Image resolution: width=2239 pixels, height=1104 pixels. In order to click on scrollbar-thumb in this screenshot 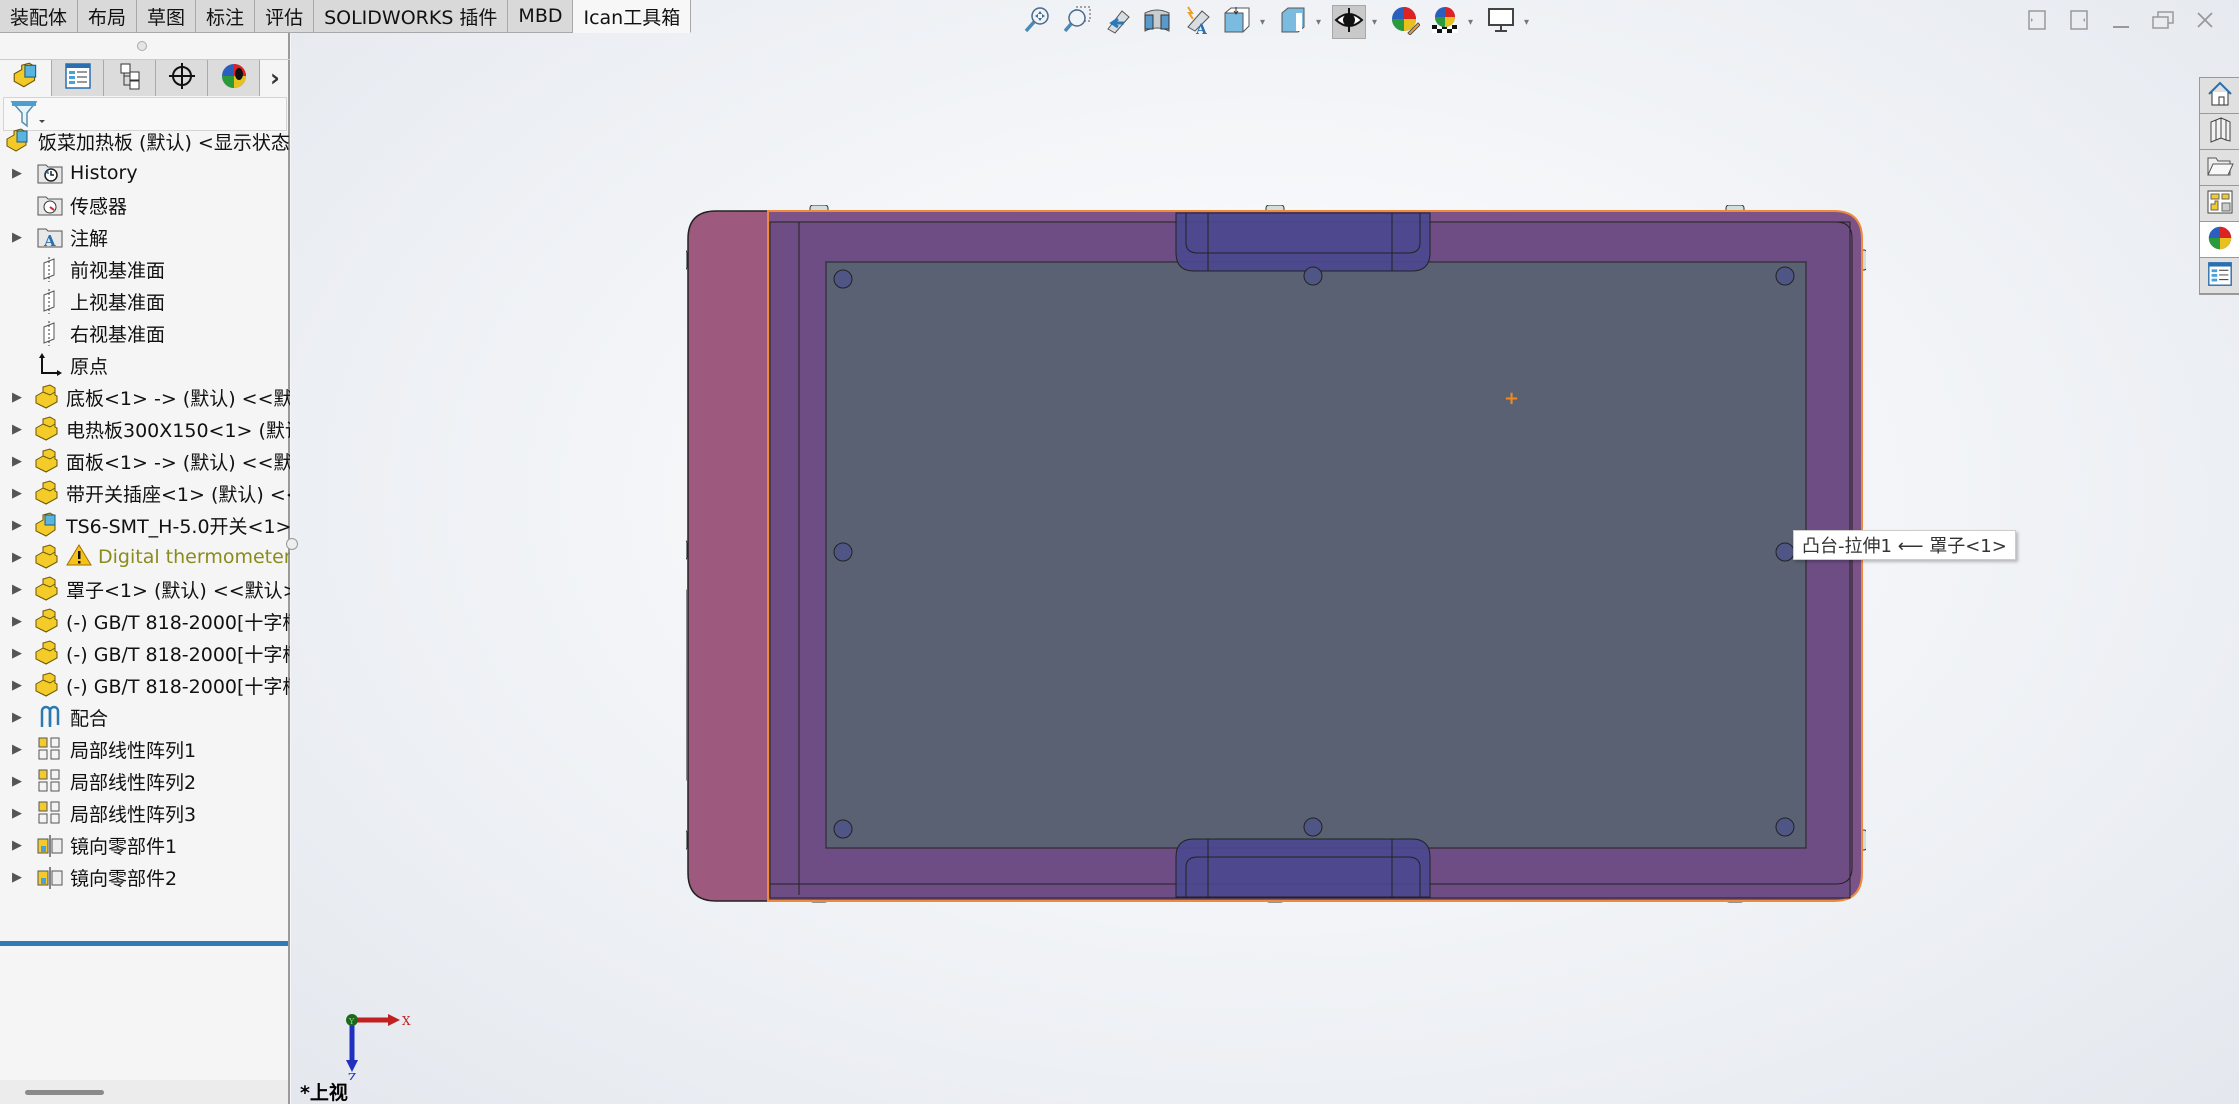, I will do `click(64, 1092)`.